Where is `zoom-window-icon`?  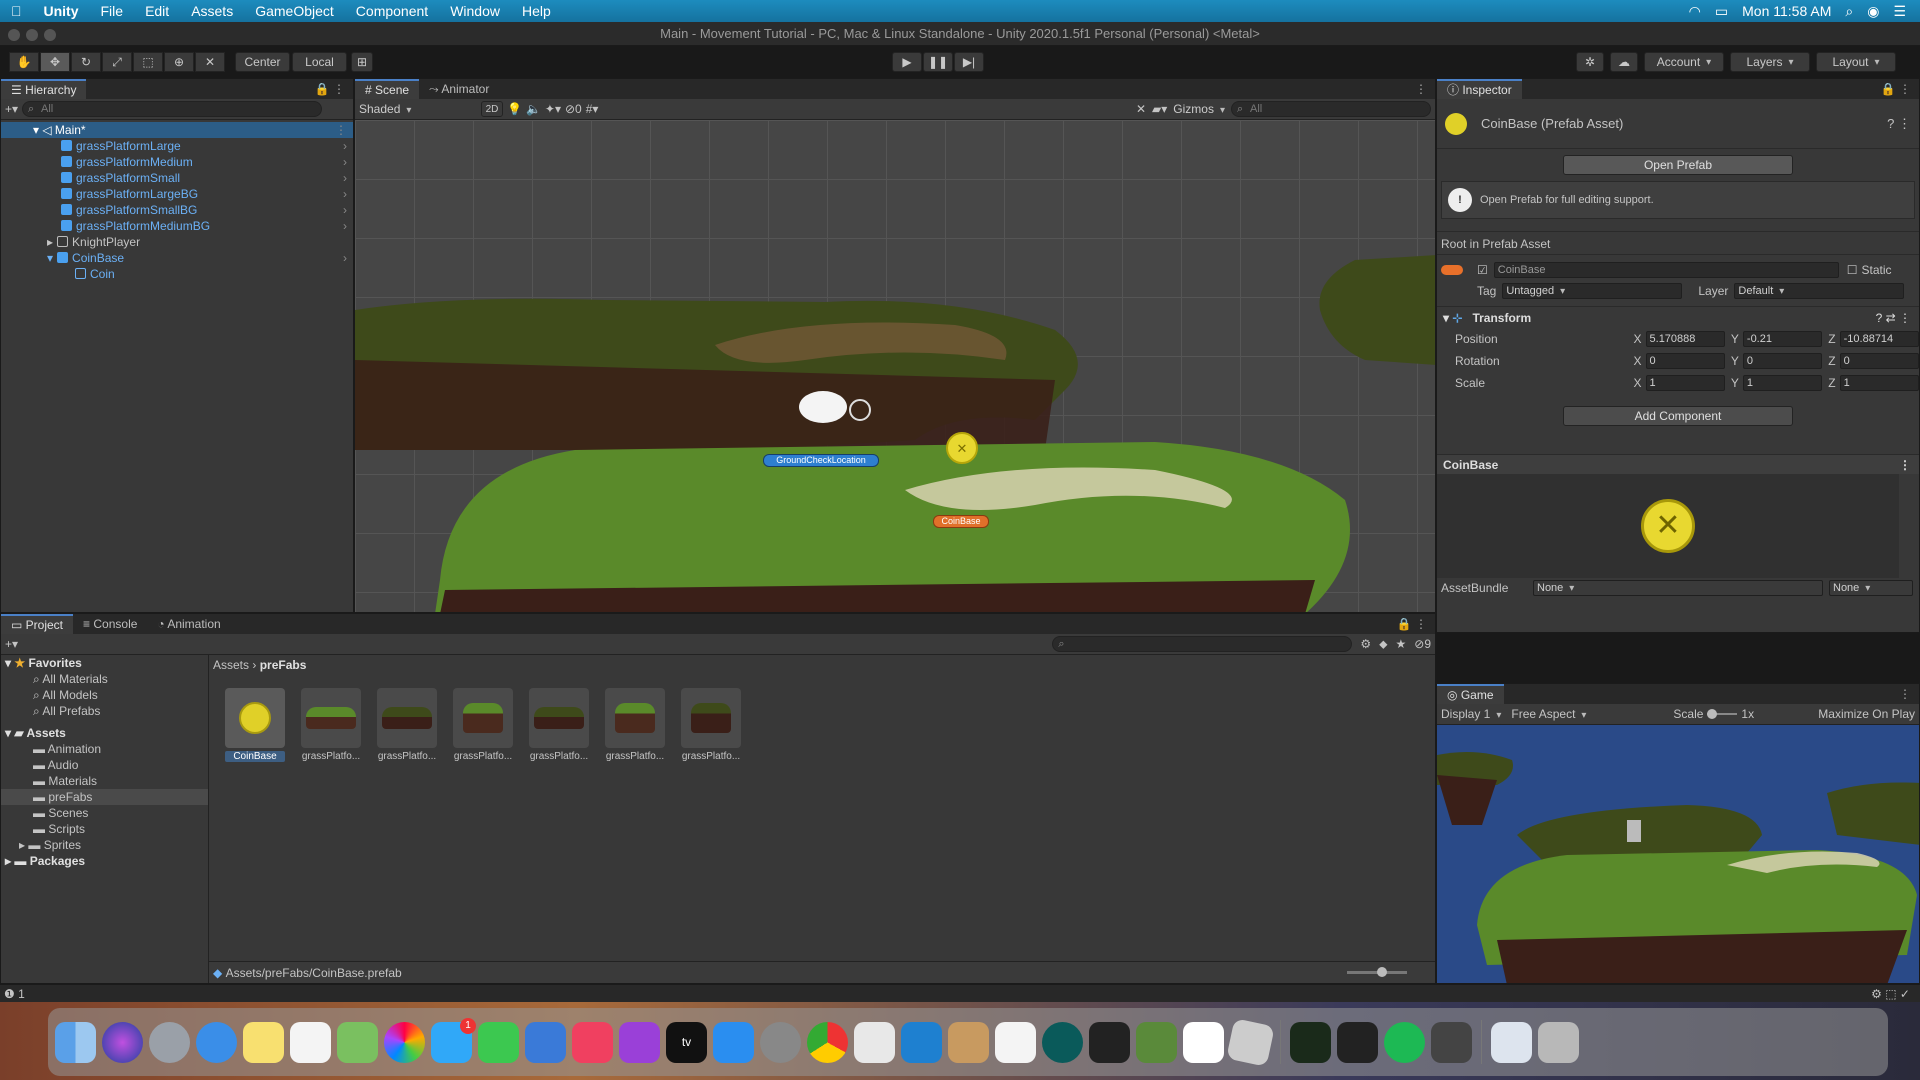 zoom-window-icon is located at coordinates (50, 35).